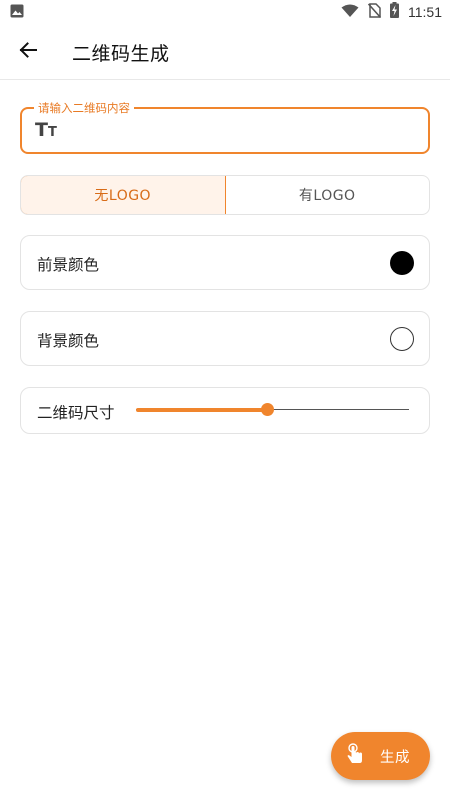 The height and width of the screenshot is (800, 450). Describe the element at coordinates (328, 195) in the screenshot. I see `with-logo-option: 有LOGO` at that location.